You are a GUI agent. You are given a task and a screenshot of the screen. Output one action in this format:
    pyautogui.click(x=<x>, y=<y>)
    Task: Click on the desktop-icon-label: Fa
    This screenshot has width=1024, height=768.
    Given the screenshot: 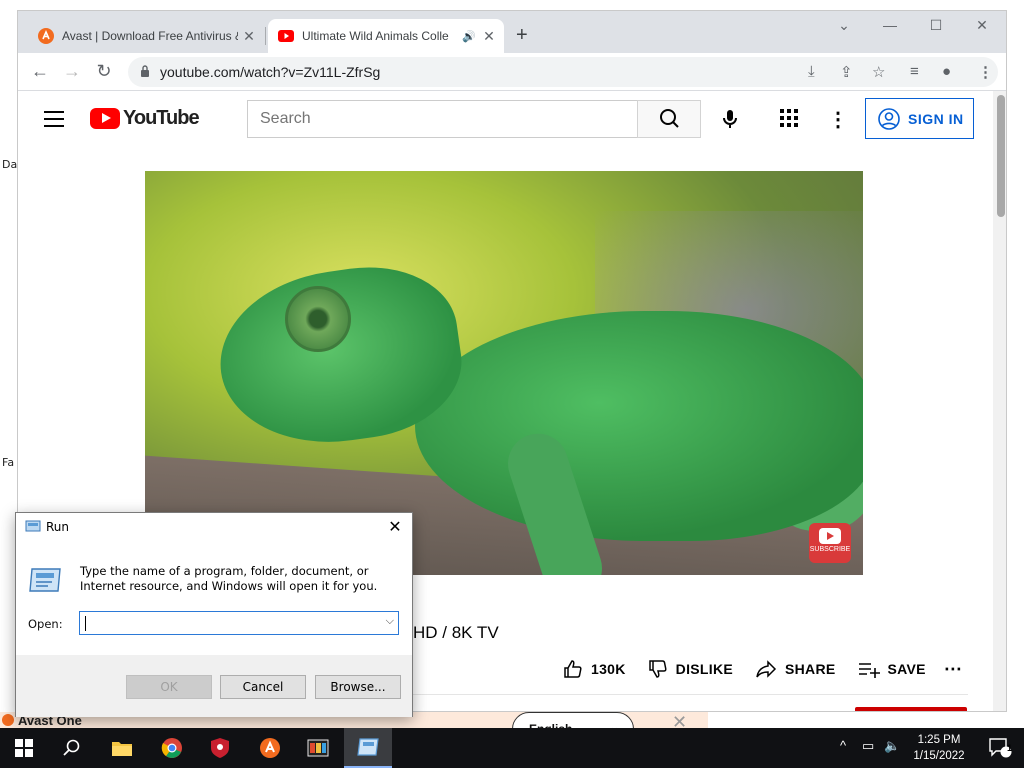 What is the action you would take?
    pyautogui.click(x=8, y=462)
    